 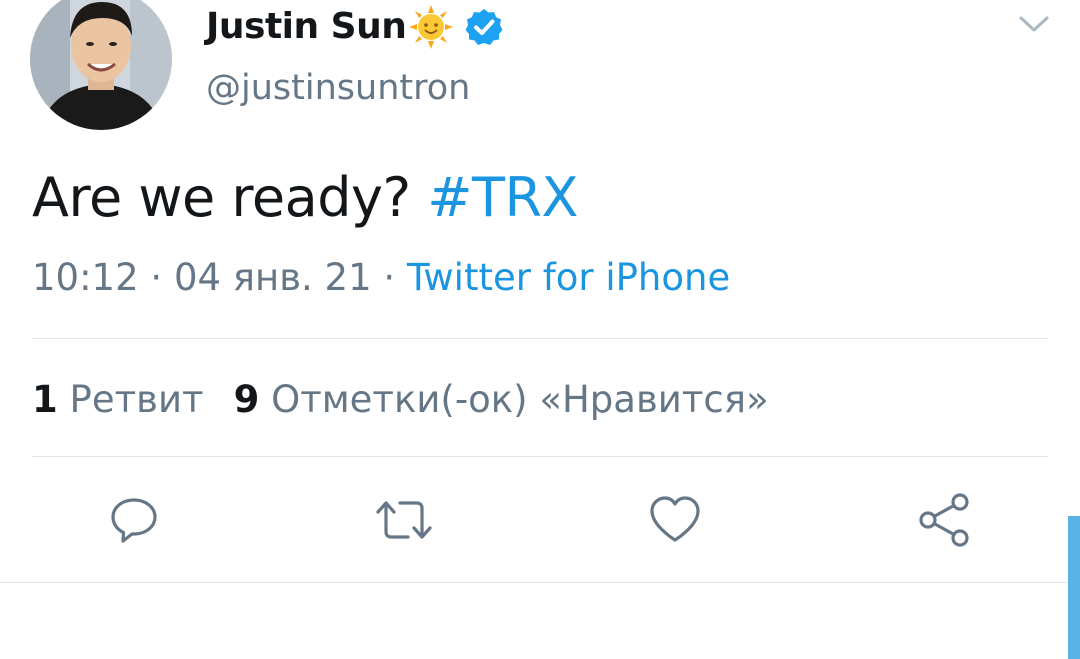 I want to click on tweet-time: 10:12, so click(x=85, y=277).